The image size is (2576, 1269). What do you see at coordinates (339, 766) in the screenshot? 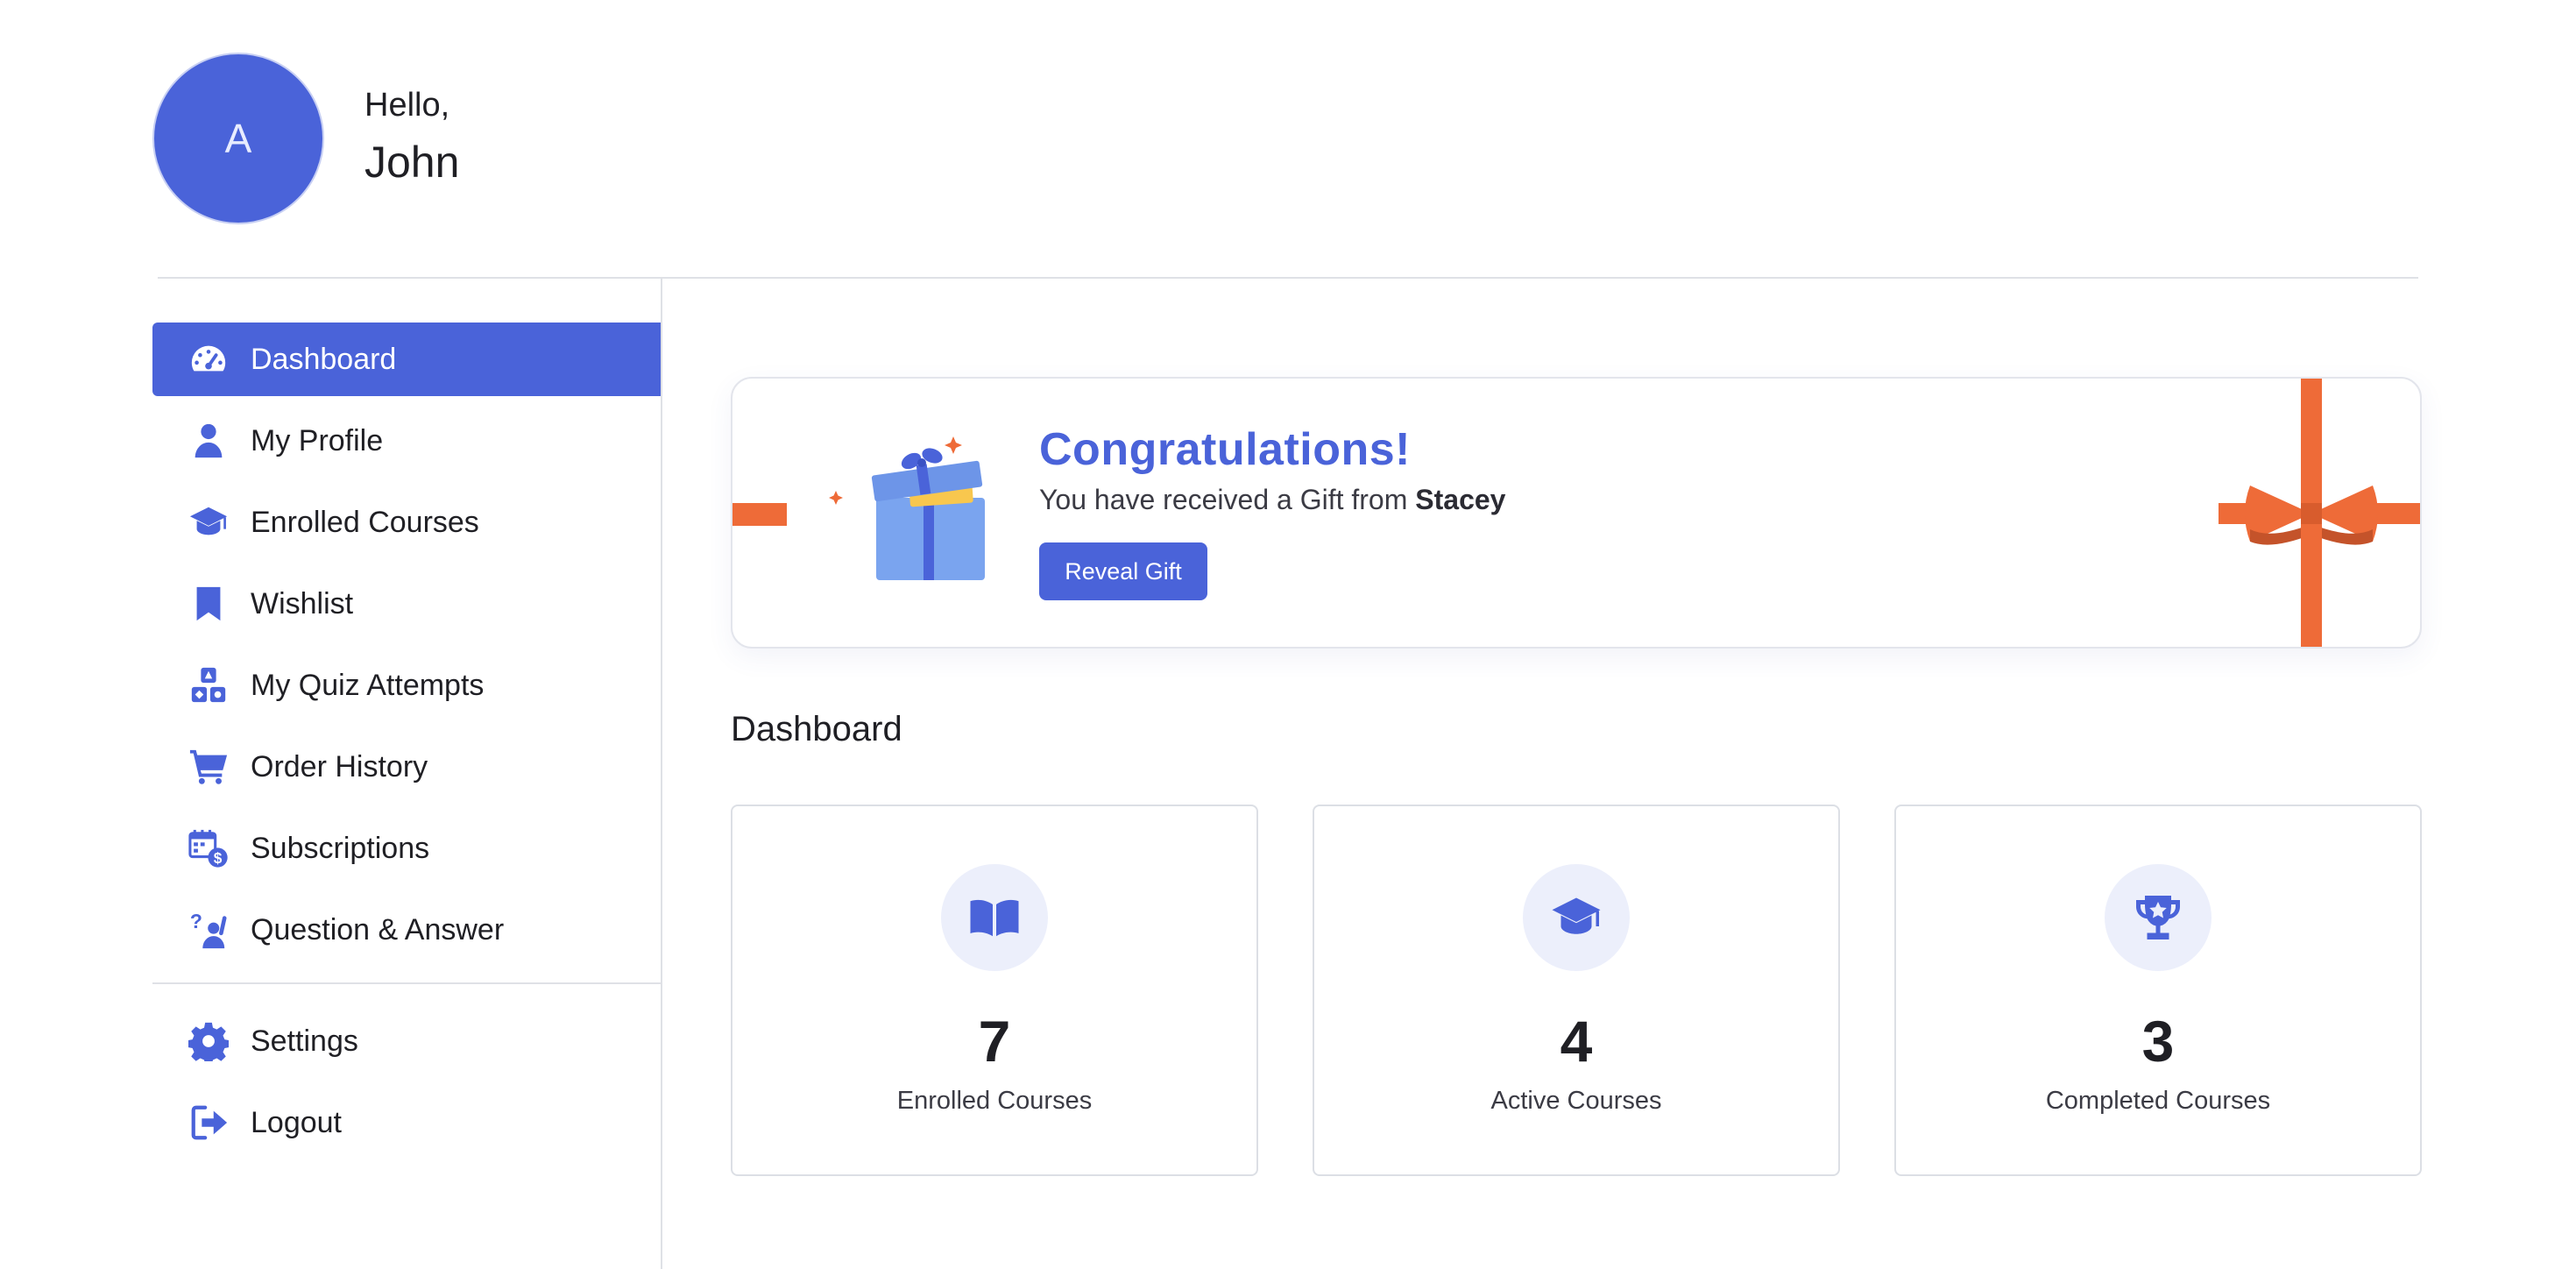
I see `sidebar-item-label: Order History` at bounding box center [339, 766].